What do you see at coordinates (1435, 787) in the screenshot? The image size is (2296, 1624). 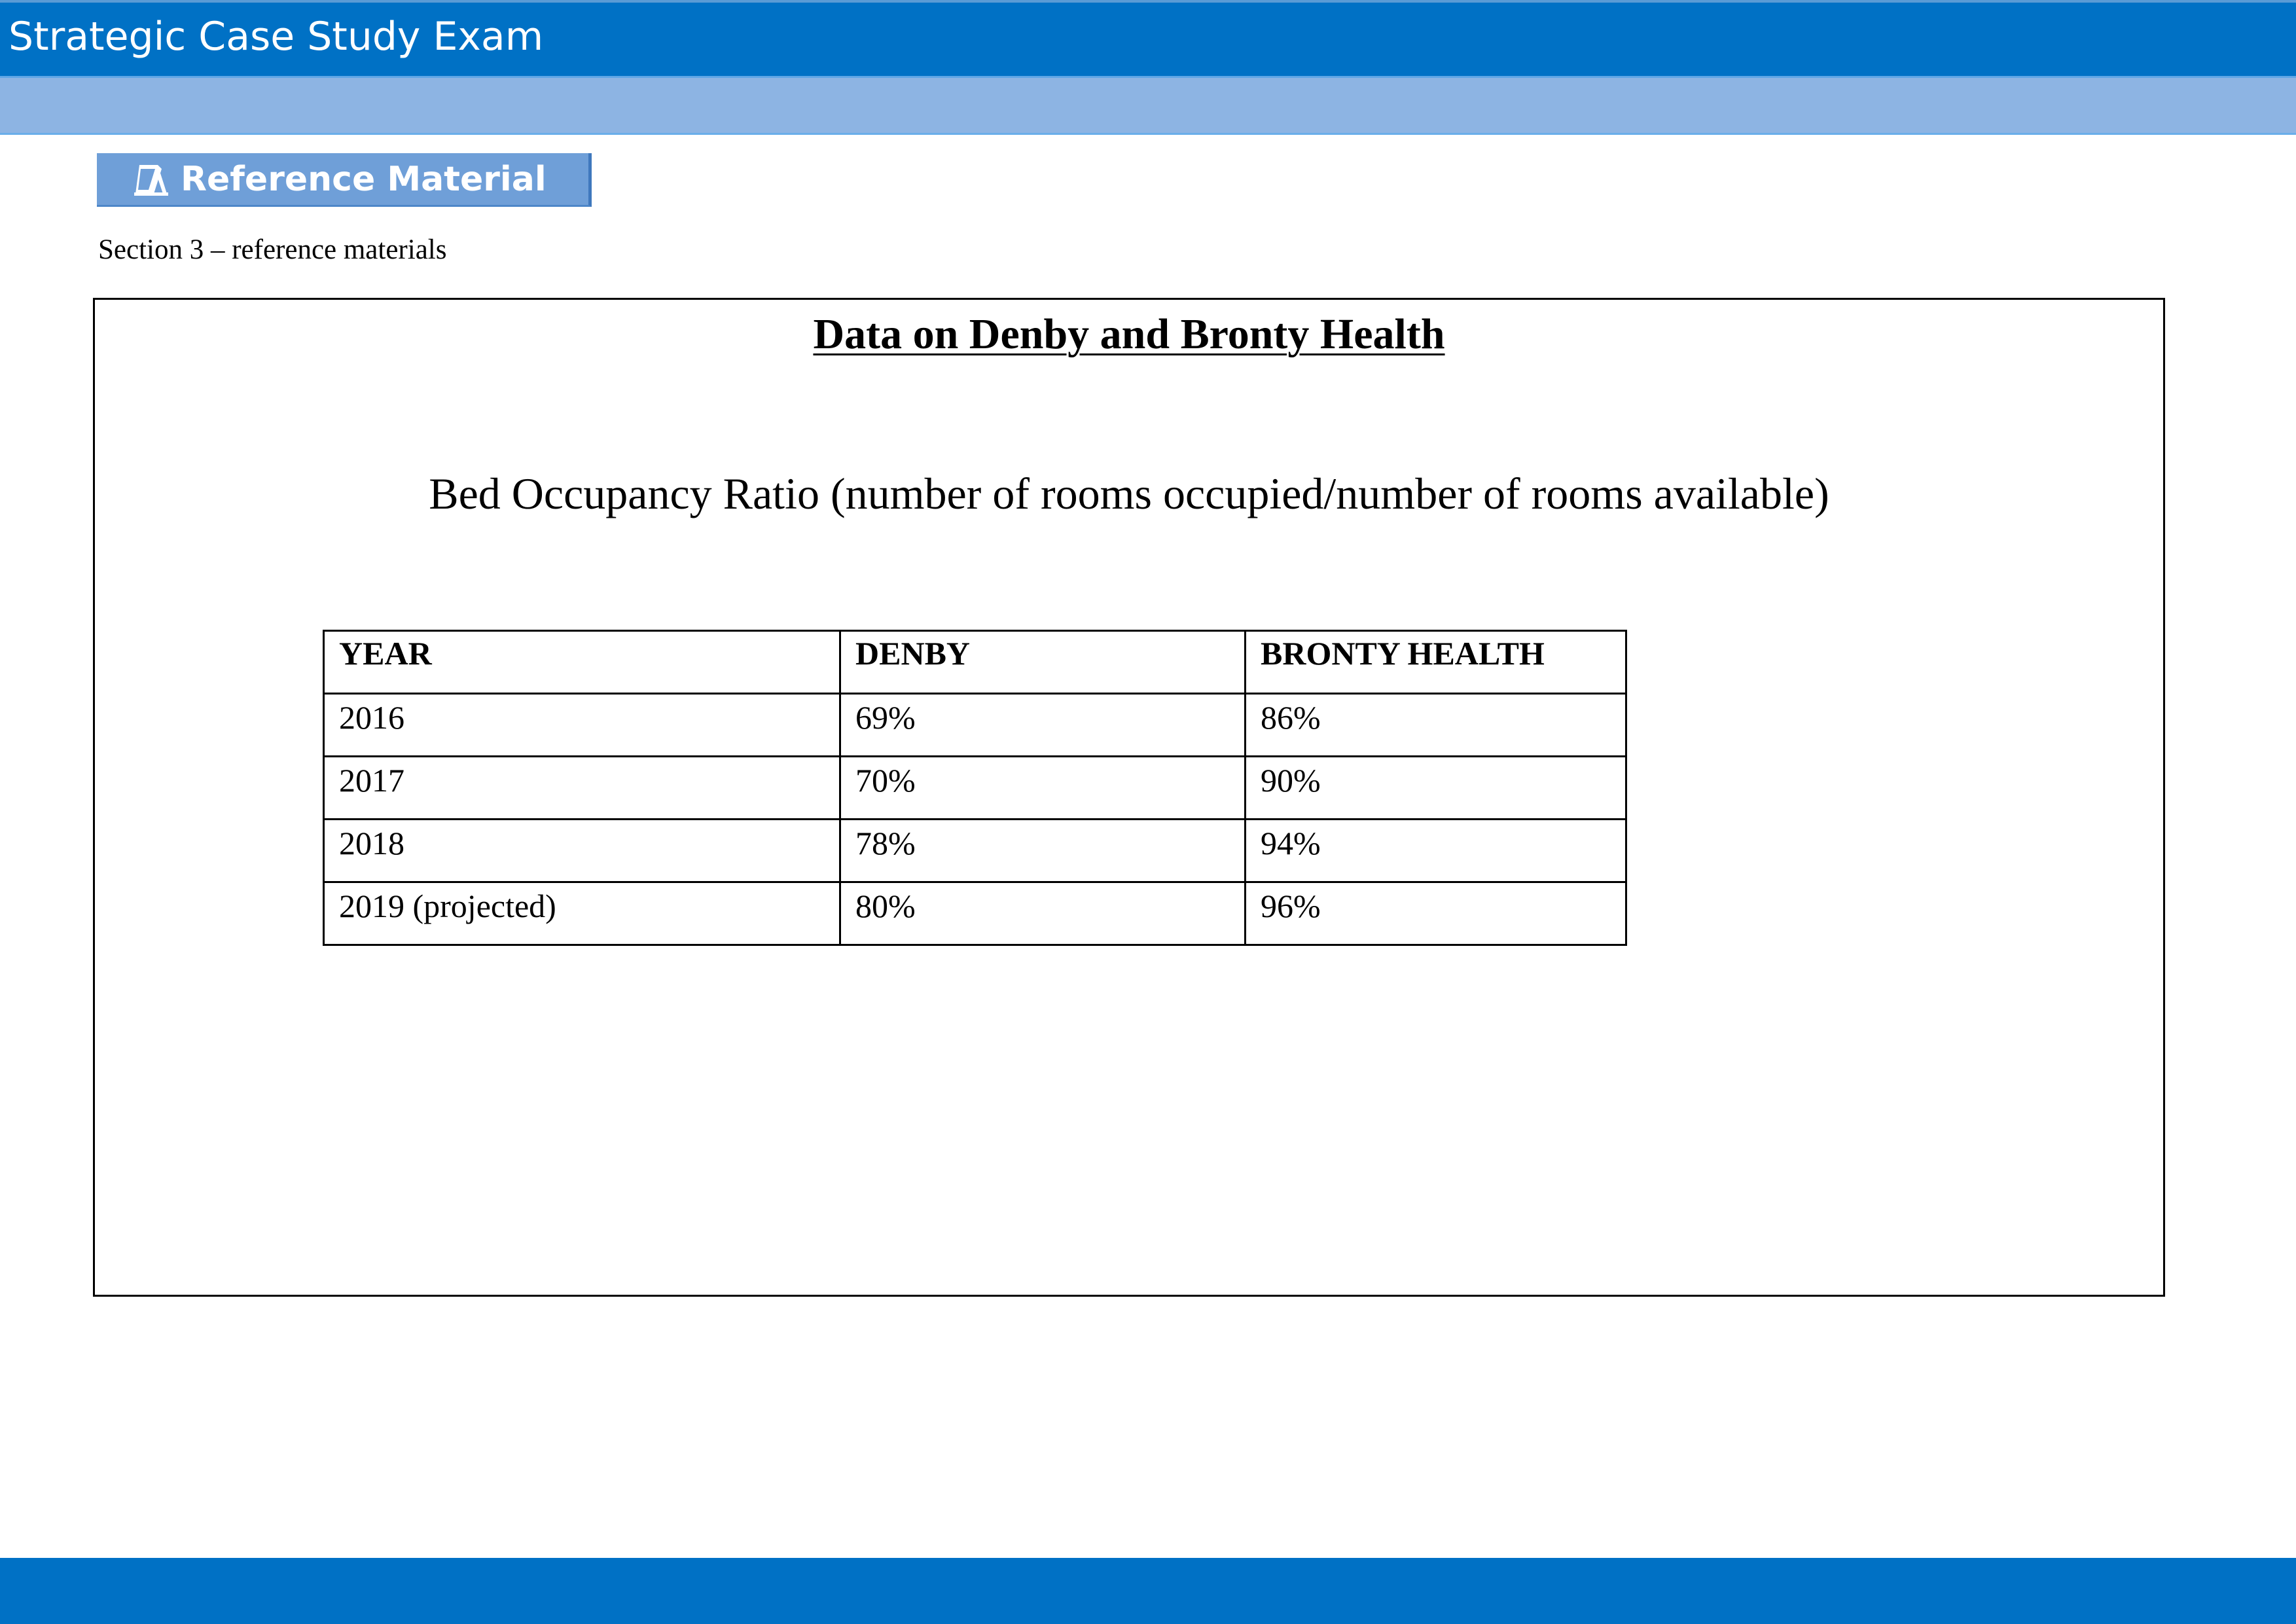 I see `bronty-health-cell: 90%` at bounding box center [1435, 787].